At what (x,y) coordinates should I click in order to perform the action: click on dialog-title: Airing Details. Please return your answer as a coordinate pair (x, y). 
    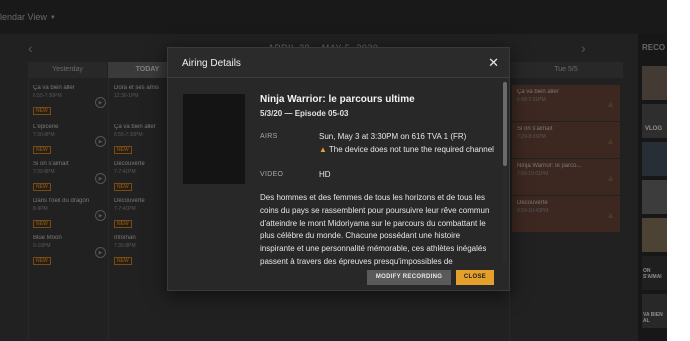
    Looking at the image, I should click on (211, 63).